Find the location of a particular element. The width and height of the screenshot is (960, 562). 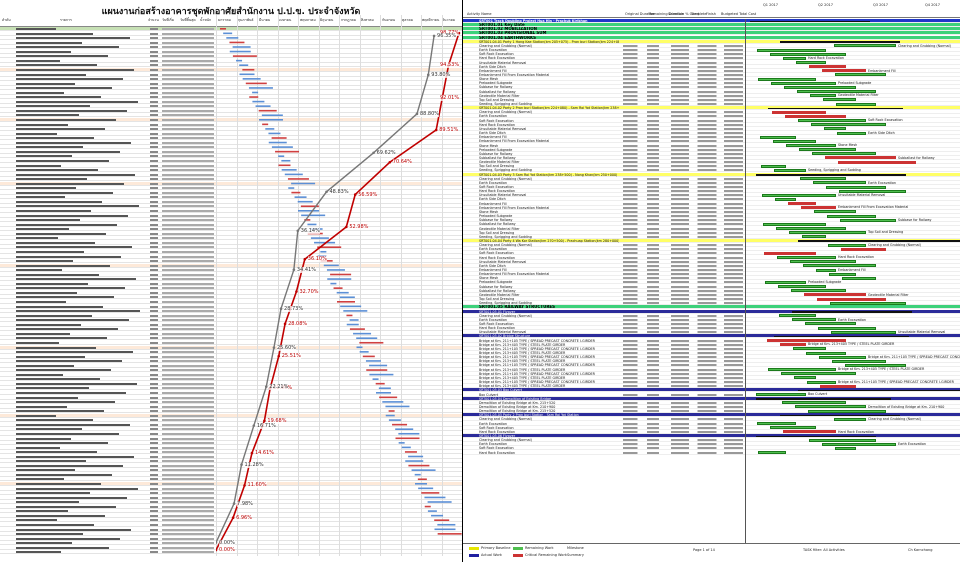

col-activity-name: Activity Name is located at coordinates (479, 14).